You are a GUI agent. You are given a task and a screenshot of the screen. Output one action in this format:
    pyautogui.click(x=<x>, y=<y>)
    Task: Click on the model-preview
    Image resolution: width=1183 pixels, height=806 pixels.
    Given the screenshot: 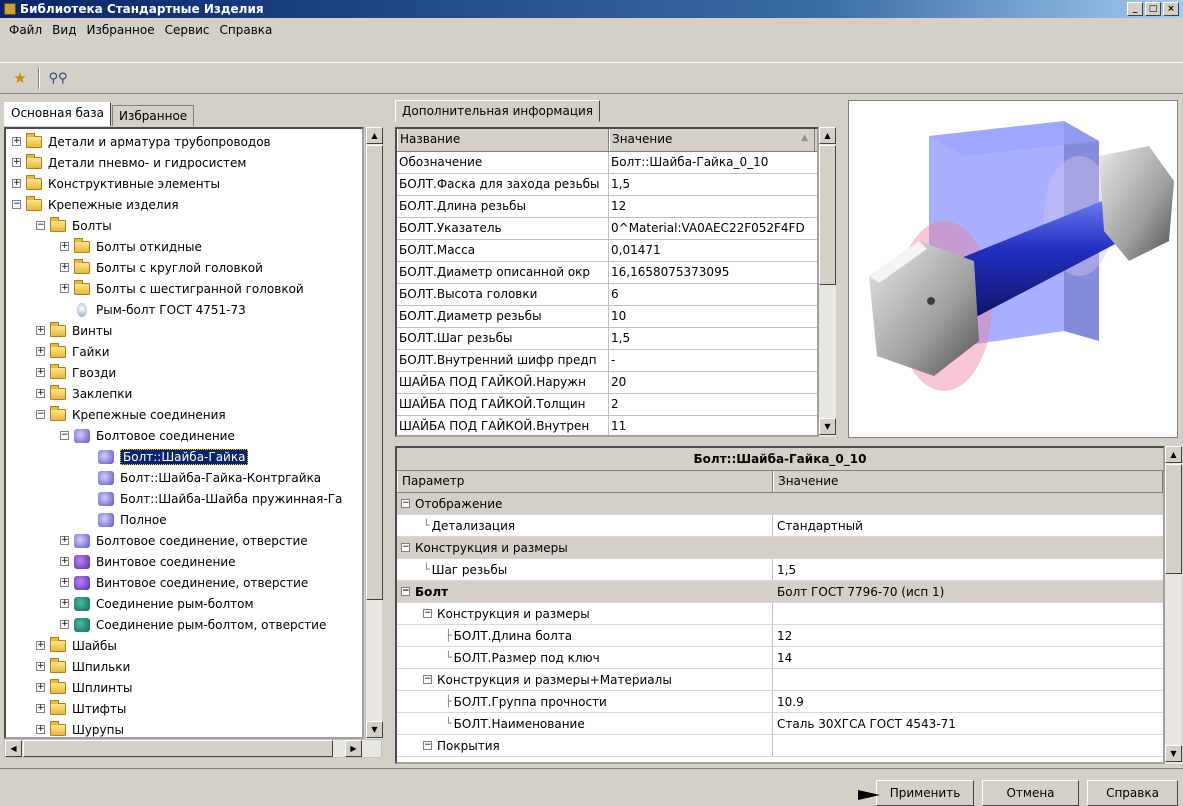 What is the action you would take?
    pyautogui.click(x=1013, y=269)
    